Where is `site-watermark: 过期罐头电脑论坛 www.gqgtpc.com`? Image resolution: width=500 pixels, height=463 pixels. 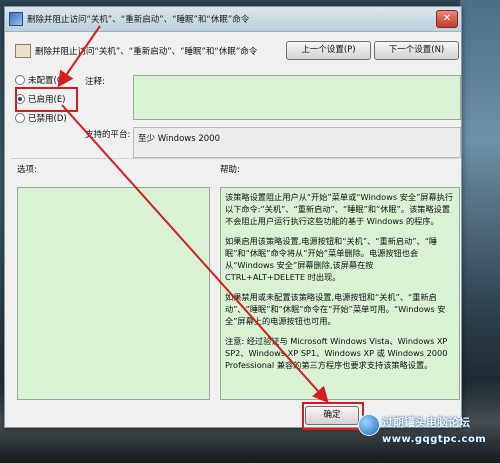 site-watermark: 过期罐头电脑论坛 www.gqgtpc.com is located at coordinates (428, 434).